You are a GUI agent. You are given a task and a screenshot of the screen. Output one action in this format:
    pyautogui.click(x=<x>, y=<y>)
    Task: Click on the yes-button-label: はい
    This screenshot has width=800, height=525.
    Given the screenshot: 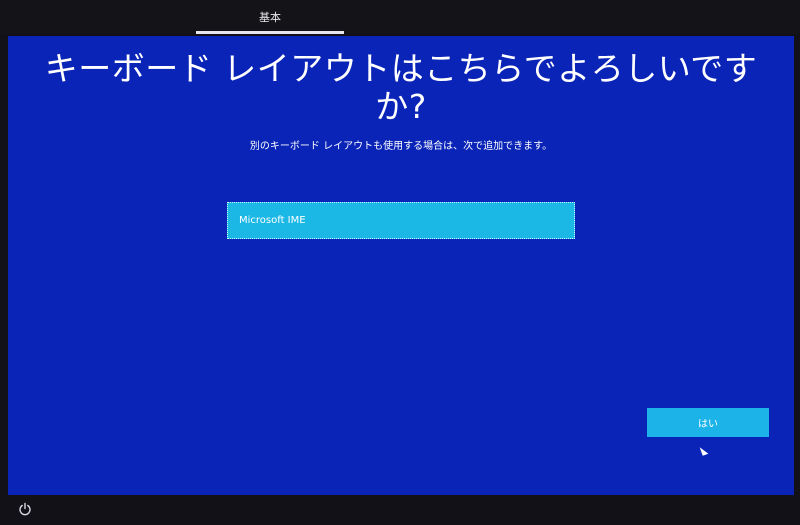 What is the action you would take?
    pyautogui.click(x=708, y=424)
    